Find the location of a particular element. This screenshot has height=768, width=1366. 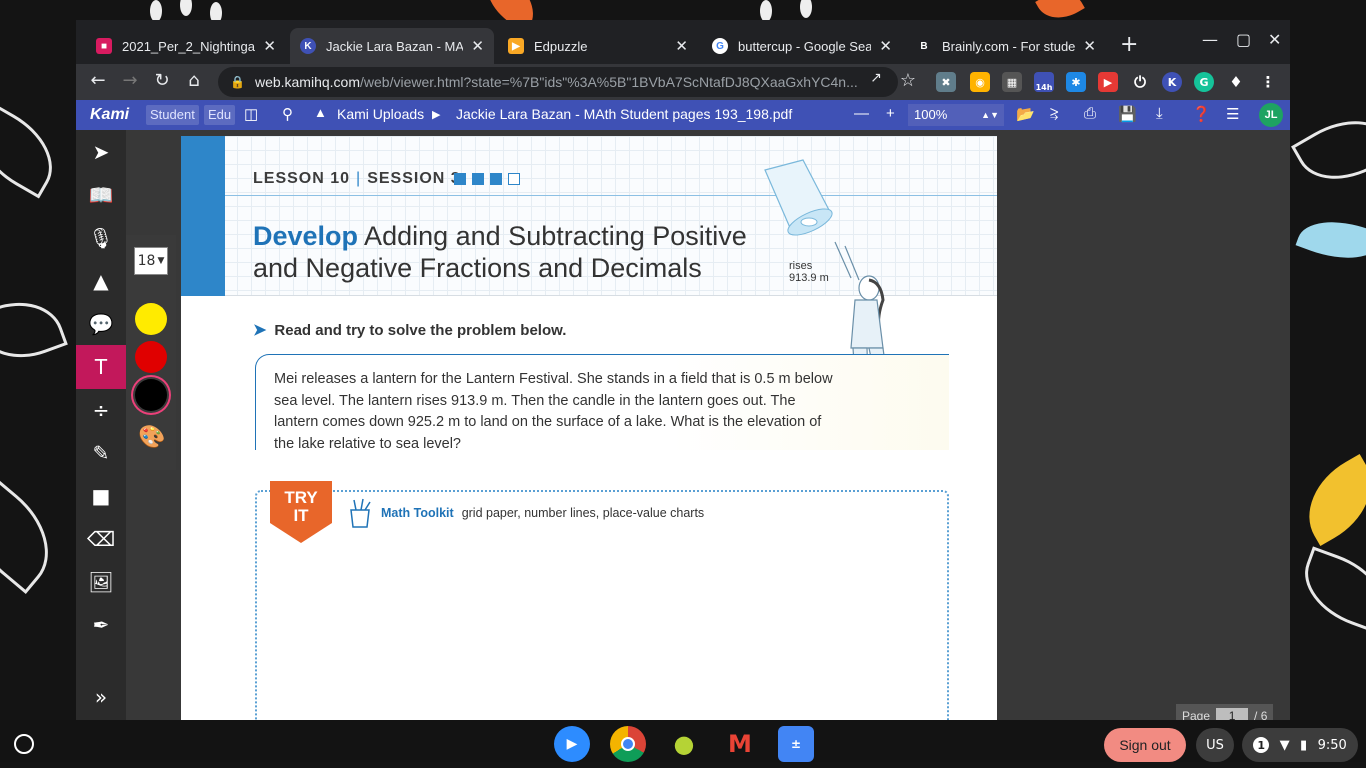

menu-icon: ☰ is located at coordinates (1232, 114).